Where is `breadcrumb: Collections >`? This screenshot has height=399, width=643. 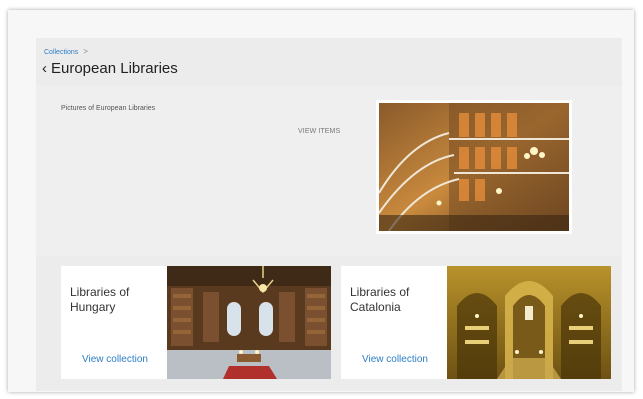 breadcrumb: Collections > is located at coordinates (66, 51).